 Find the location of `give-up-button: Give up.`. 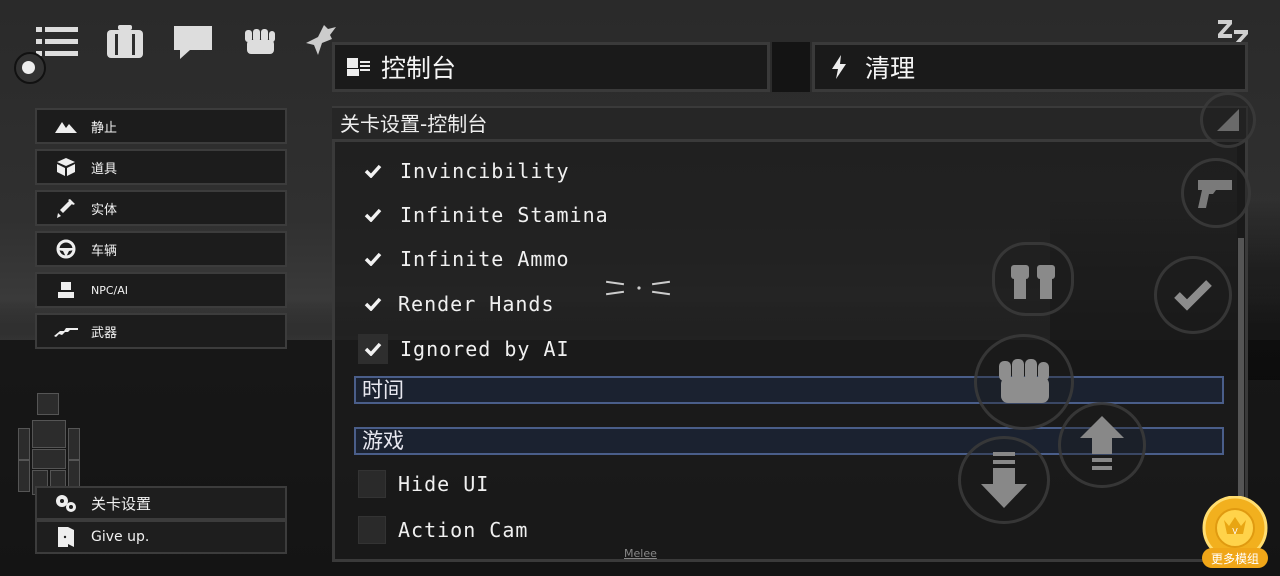

give-up-button: Give up. is located at coordinates (161, 537).